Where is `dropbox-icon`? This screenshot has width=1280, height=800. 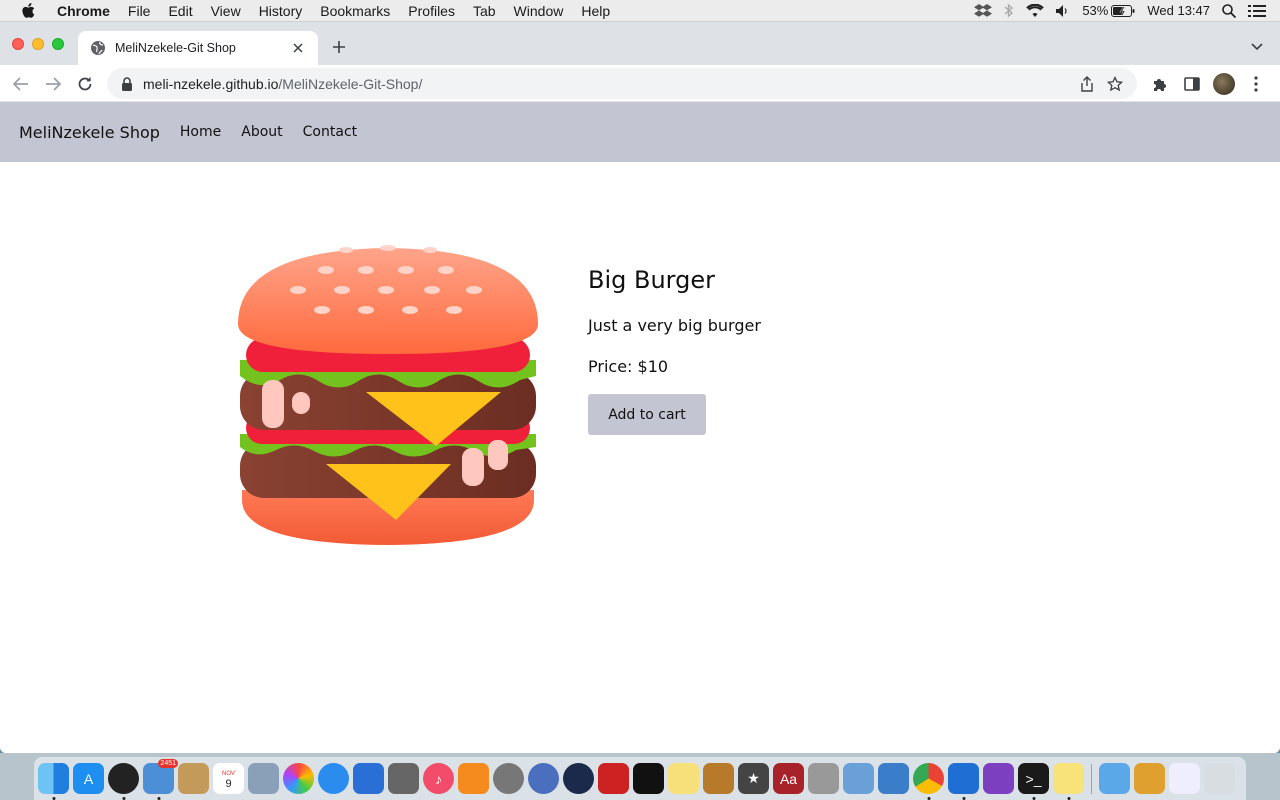
dropbox-icon is located at coordinates (983, 10).